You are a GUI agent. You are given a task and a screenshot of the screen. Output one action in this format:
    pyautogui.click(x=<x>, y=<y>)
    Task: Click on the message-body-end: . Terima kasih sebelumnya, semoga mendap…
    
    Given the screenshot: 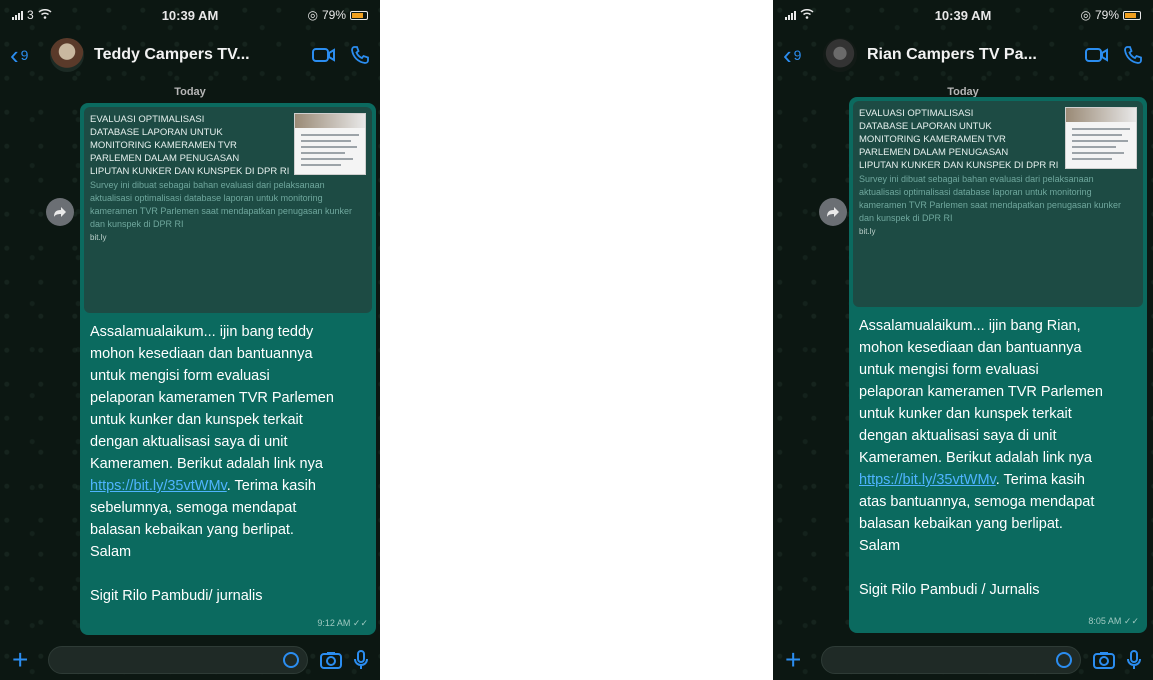 What is the action you would take?
    pyautogui.click(x=203, y=541)
    